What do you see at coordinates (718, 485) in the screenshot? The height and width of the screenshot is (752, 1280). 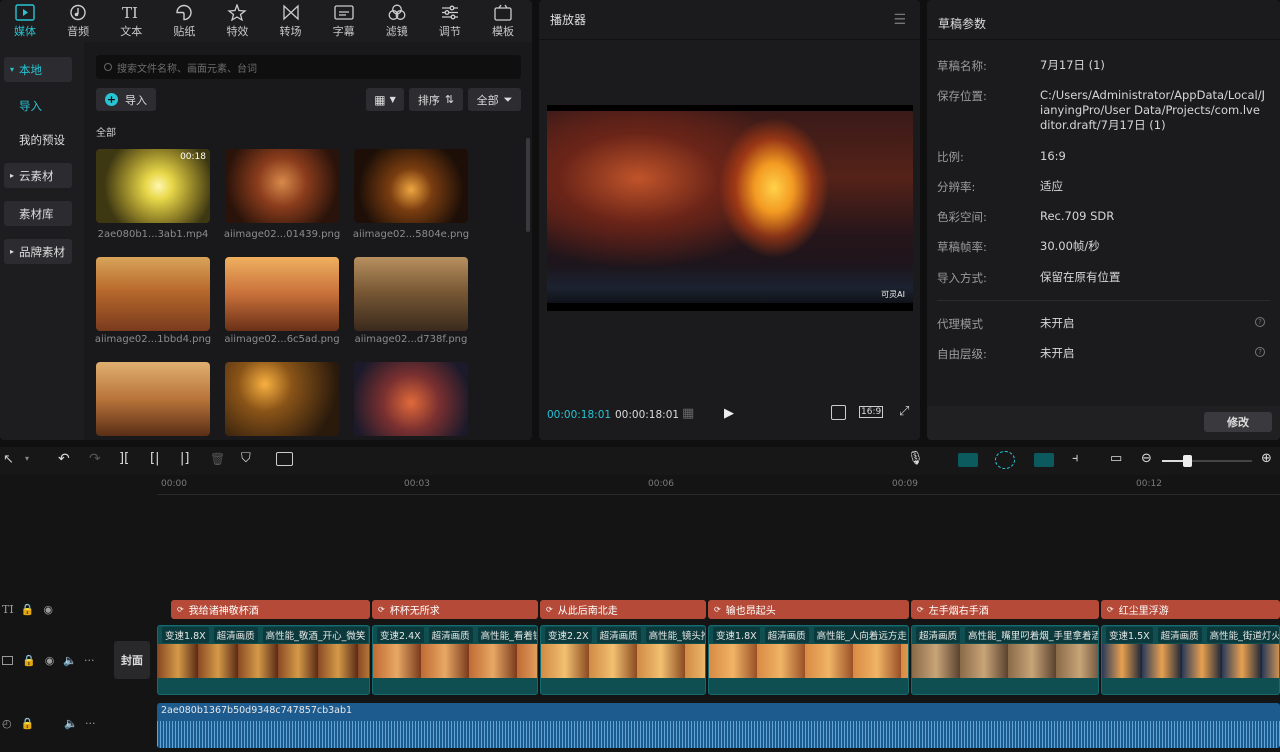 I see `time-ruler: 00:00 00:03 00:06 00:09 00:12` at bounding box center [718, 485].